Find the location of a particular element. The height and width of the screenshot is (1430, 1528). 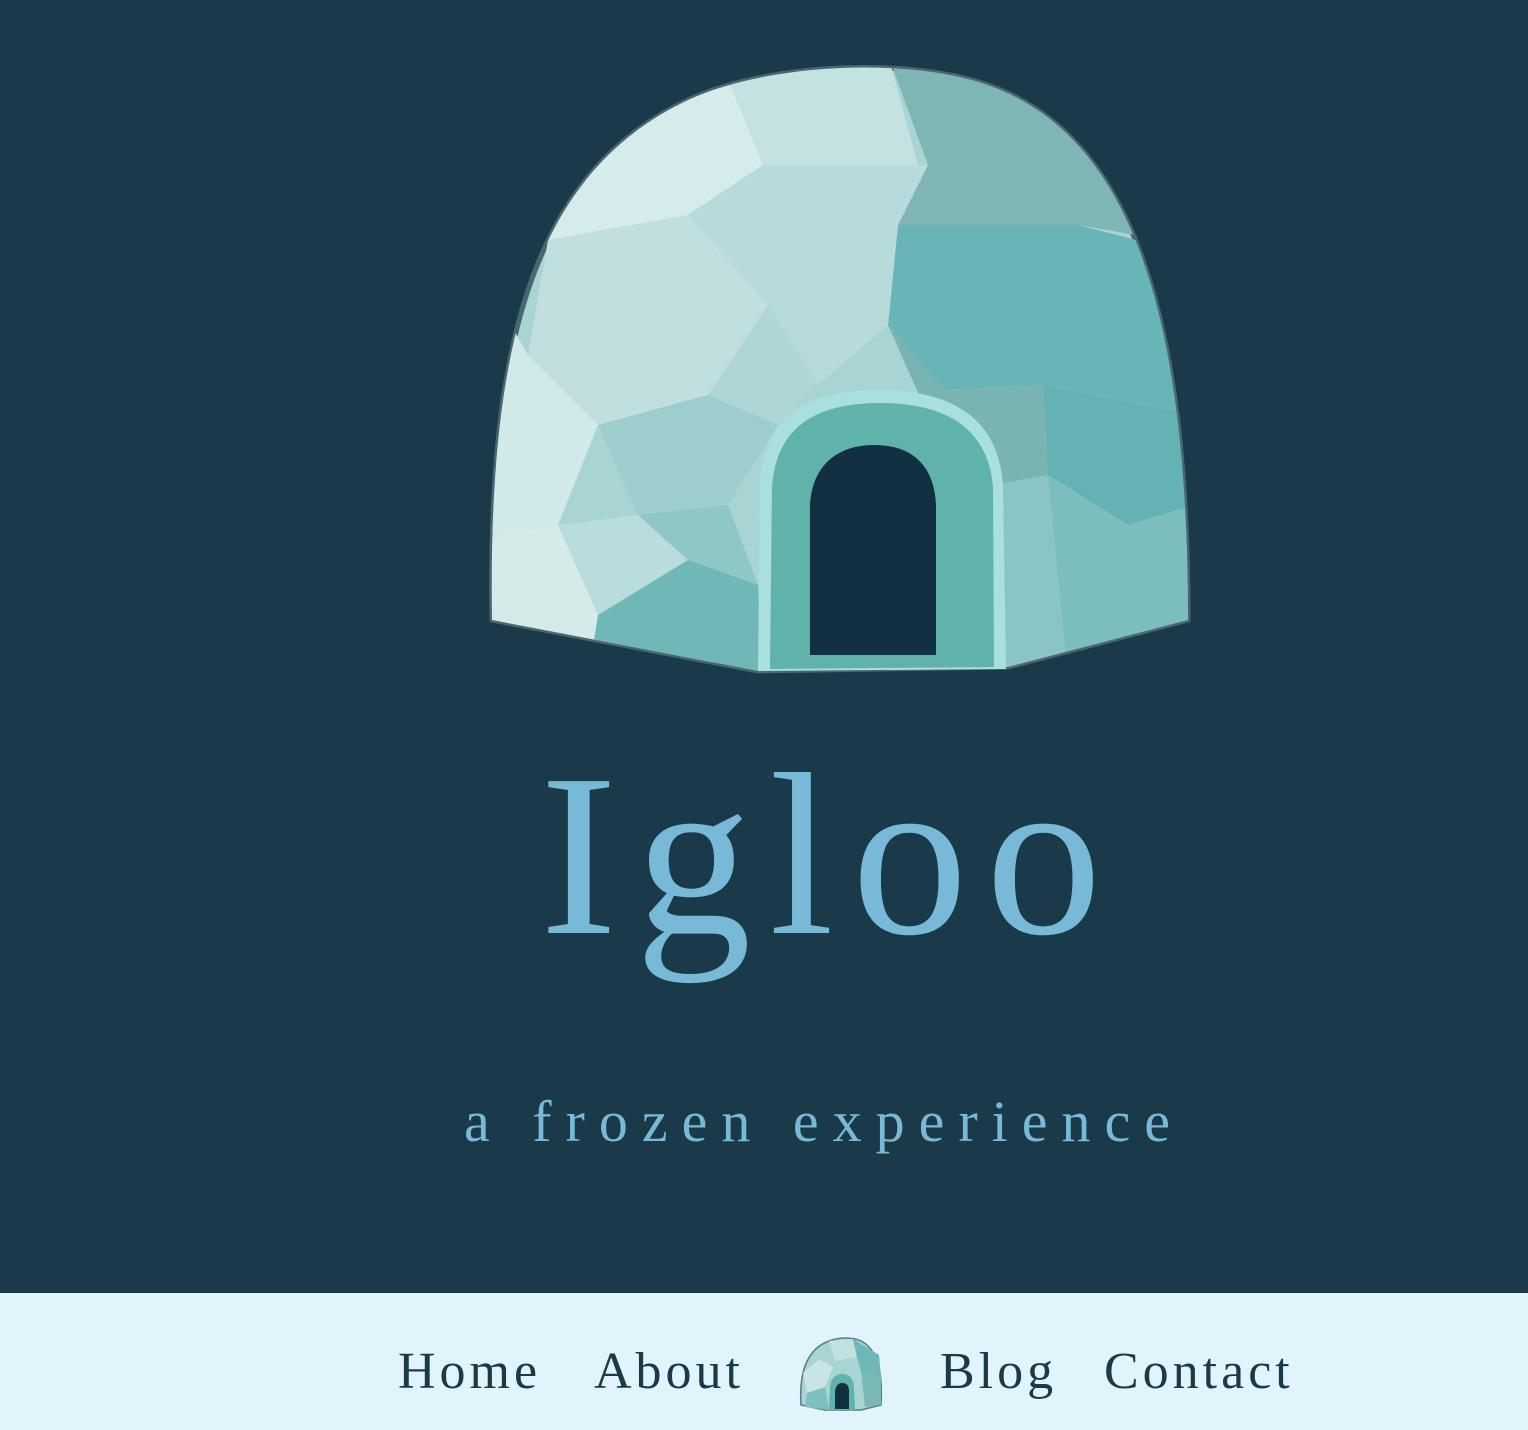

igloo-icon is located at coordinates (841, 1374).